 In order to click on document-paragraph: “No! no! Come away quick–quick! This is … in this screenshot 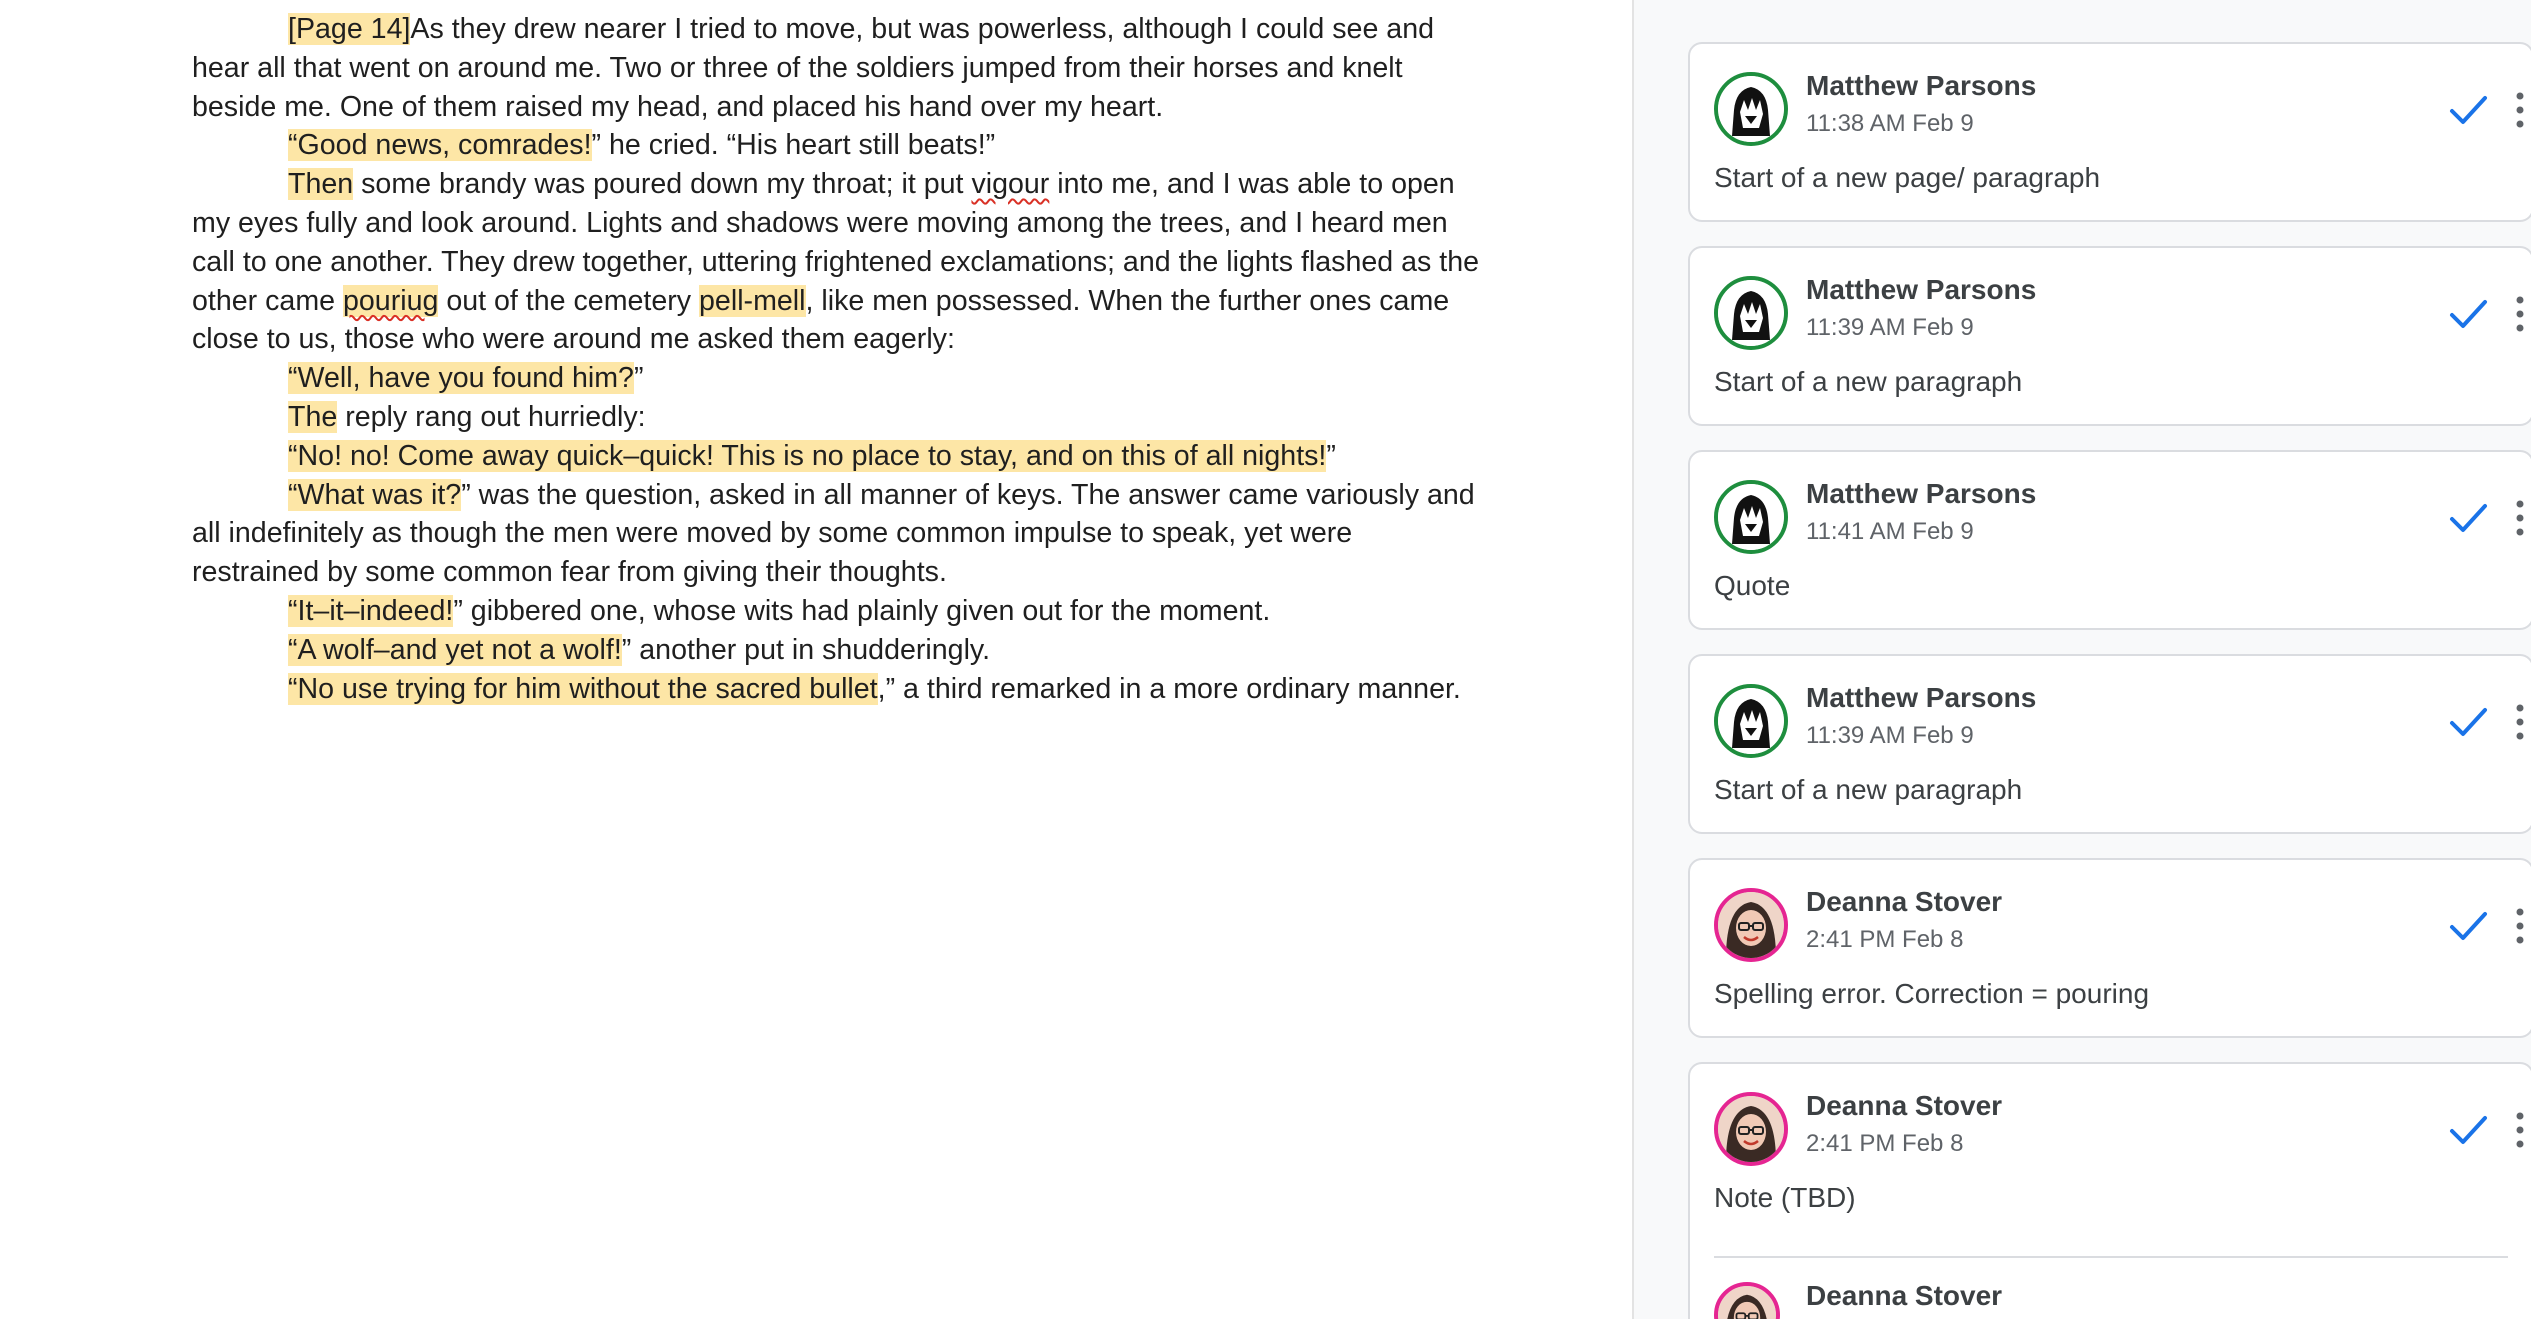, I will do `click(837, 456)`.